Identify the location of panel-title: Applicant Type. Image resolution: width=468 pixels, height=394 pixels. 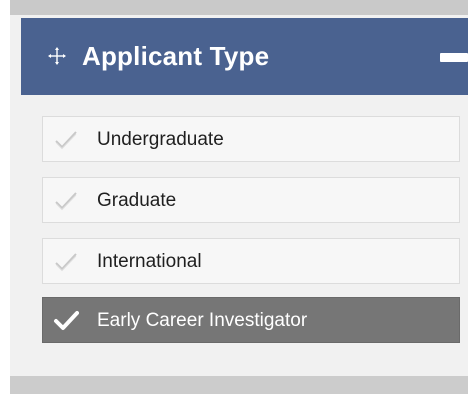
(176, 56).